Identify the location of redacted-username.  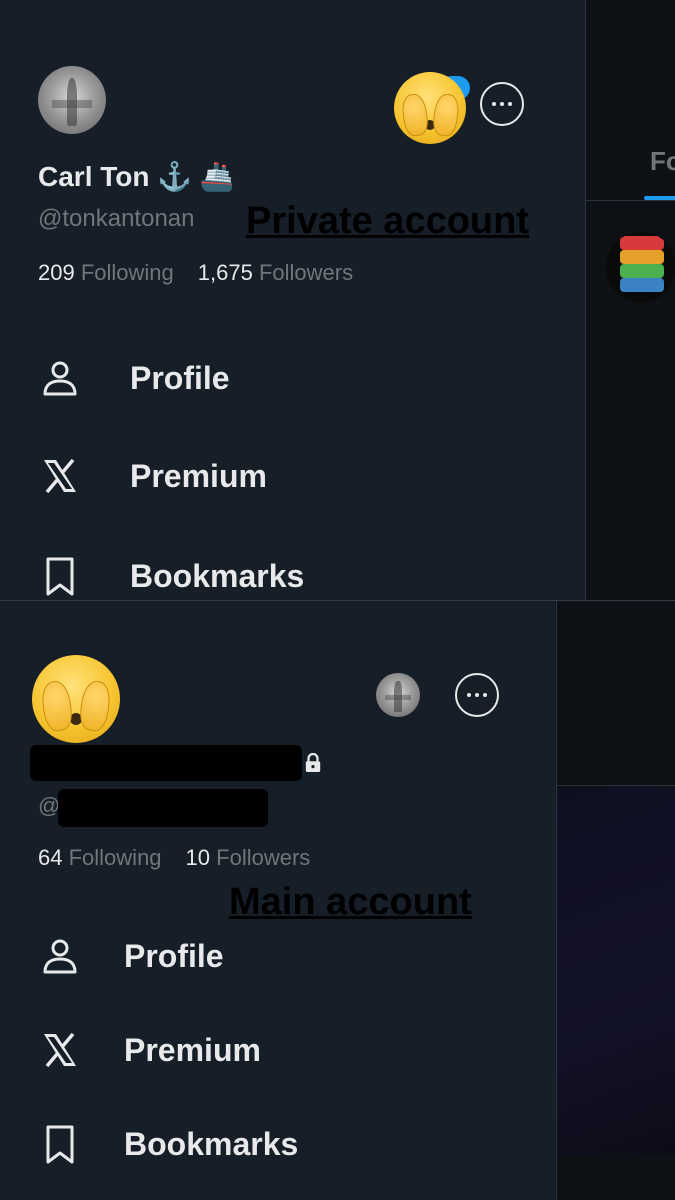
(163, 808).